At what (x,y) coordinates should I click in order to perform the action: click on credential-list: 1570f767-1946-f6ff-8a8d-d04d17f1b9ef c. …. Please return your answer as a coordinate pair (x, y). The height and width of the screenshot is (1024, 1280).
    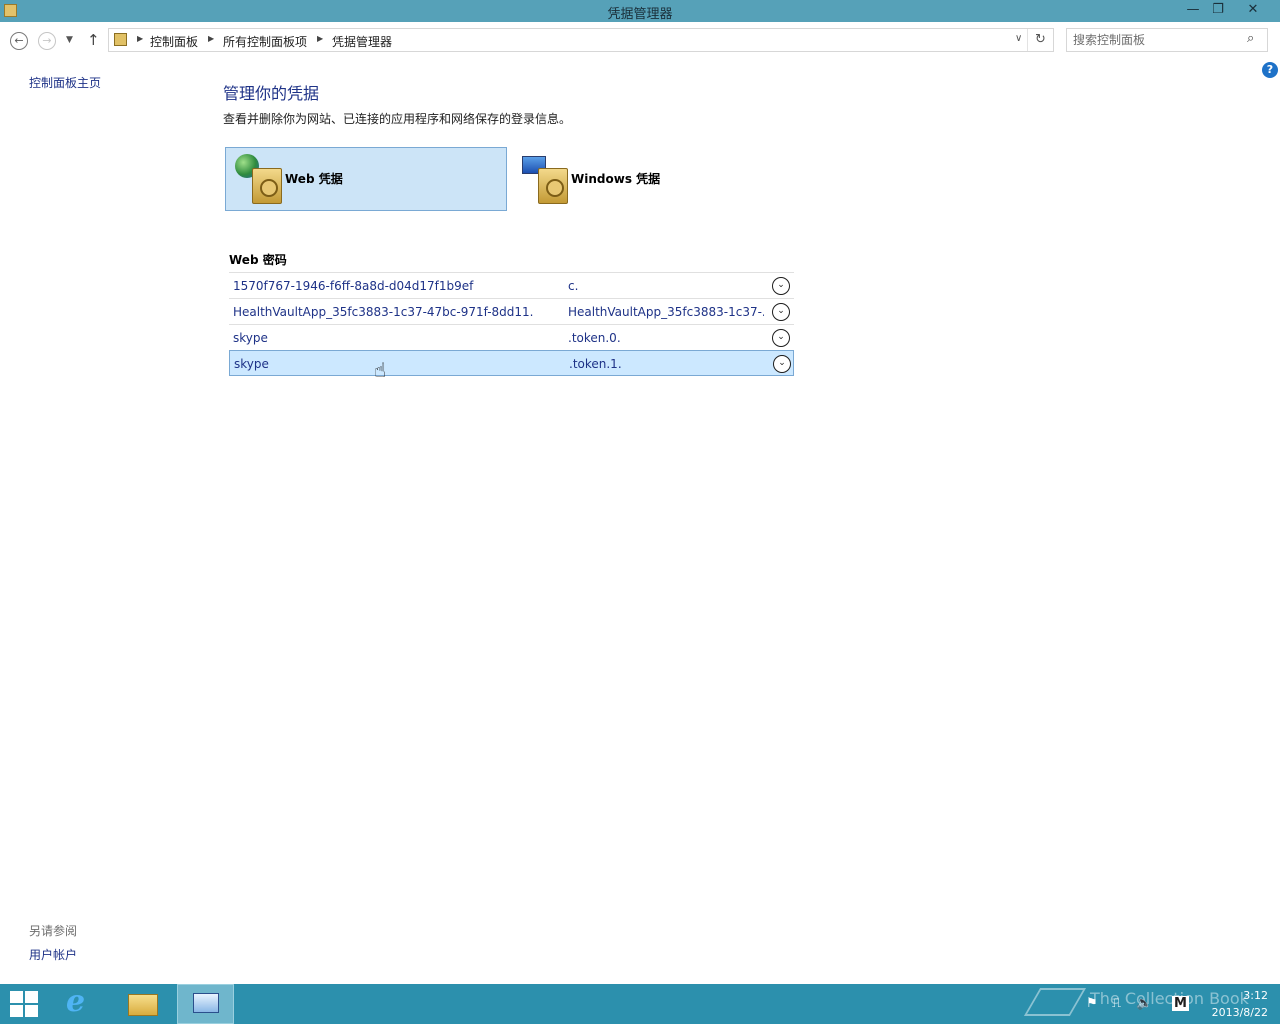
    Looking at the image, I should click on (511, 324).